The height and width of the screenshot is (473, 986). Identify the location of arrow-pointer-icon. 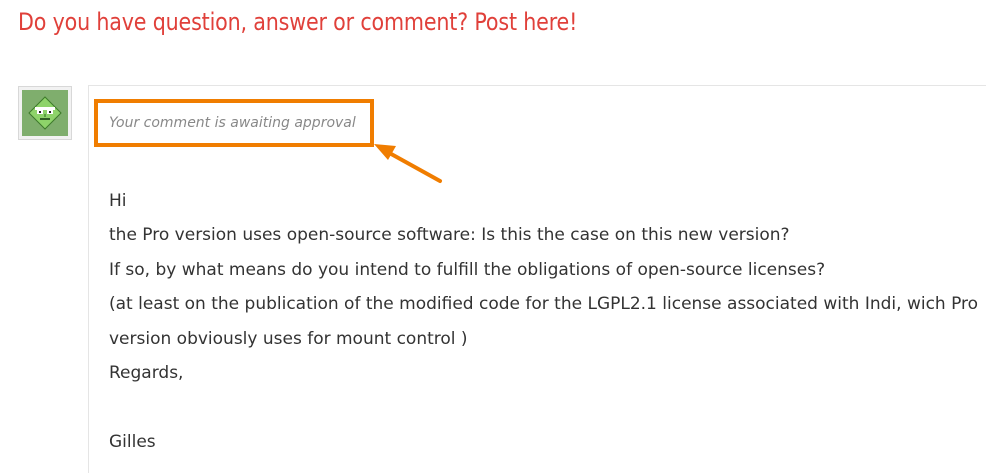
(408, 163).